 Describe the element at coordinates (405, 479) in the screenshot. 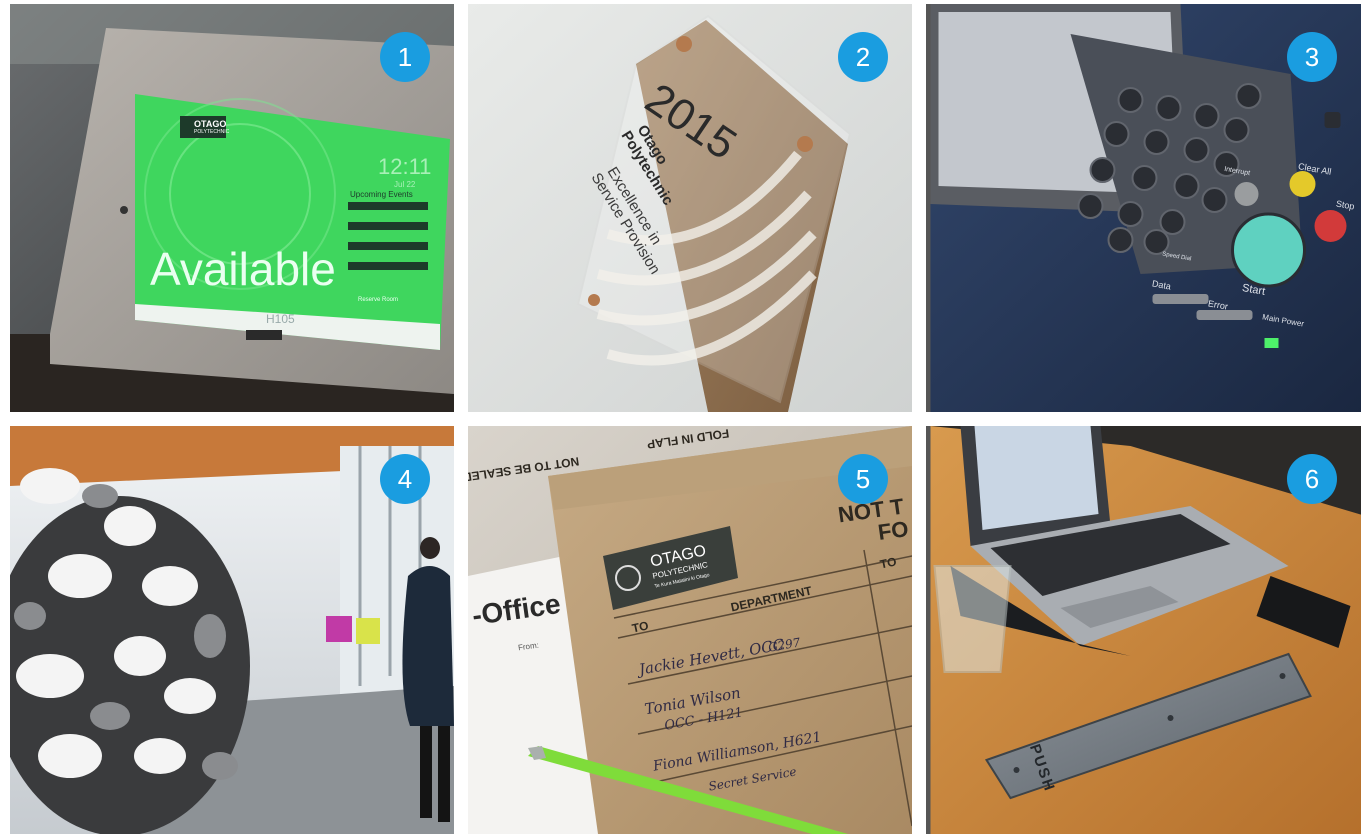

I see `photo-number-badge: 4` at that location.